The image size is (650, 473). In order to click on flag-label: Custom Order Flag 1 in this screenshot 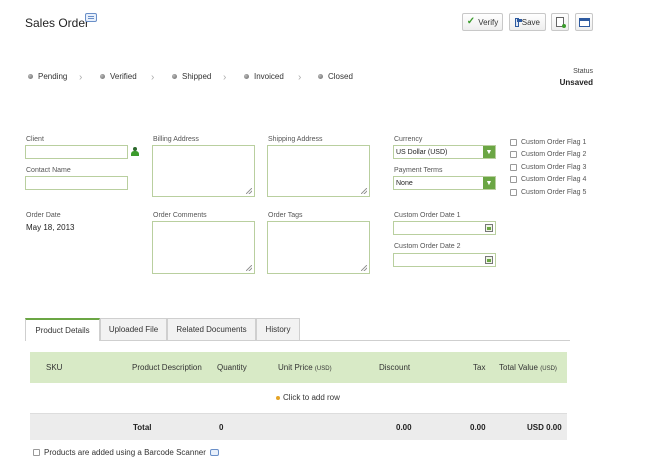, I will do `click(554, 142)`.